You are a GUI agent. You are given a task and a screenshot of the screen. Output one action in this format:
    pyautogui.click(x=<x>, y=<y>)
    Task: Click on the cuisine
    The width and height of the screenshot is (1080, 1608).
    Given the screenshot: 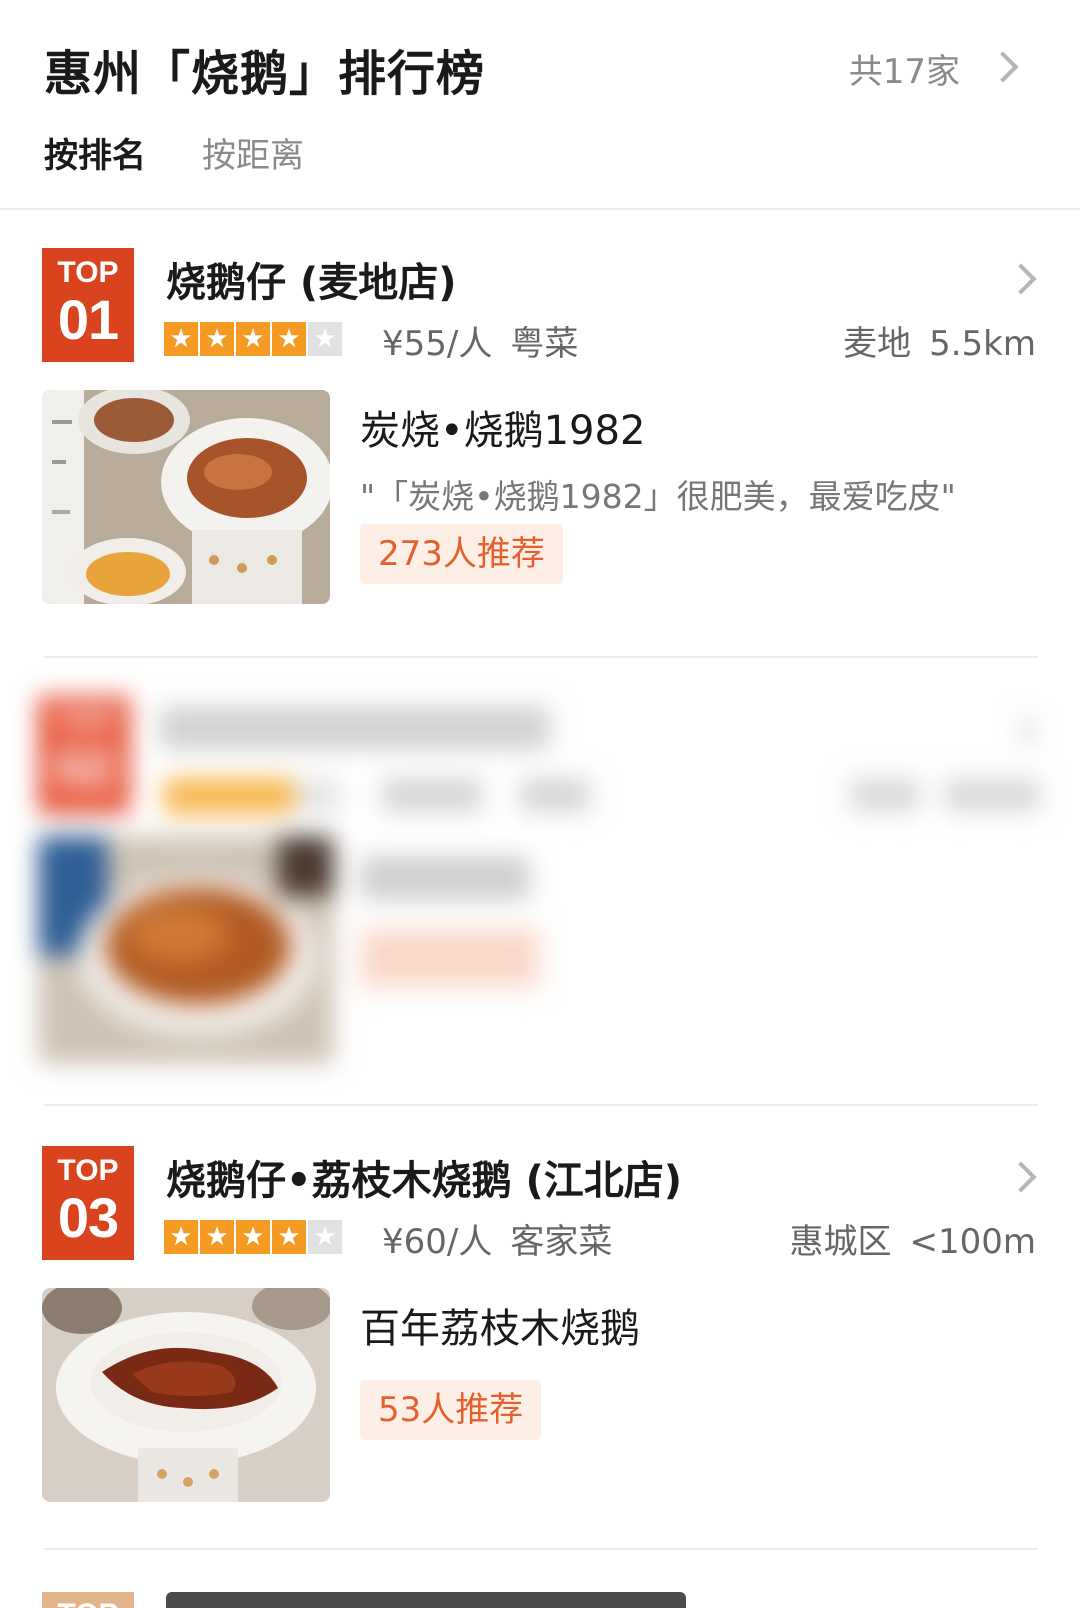 What is the action you would take?
    pyautogui.click(x=555, y=795)
    